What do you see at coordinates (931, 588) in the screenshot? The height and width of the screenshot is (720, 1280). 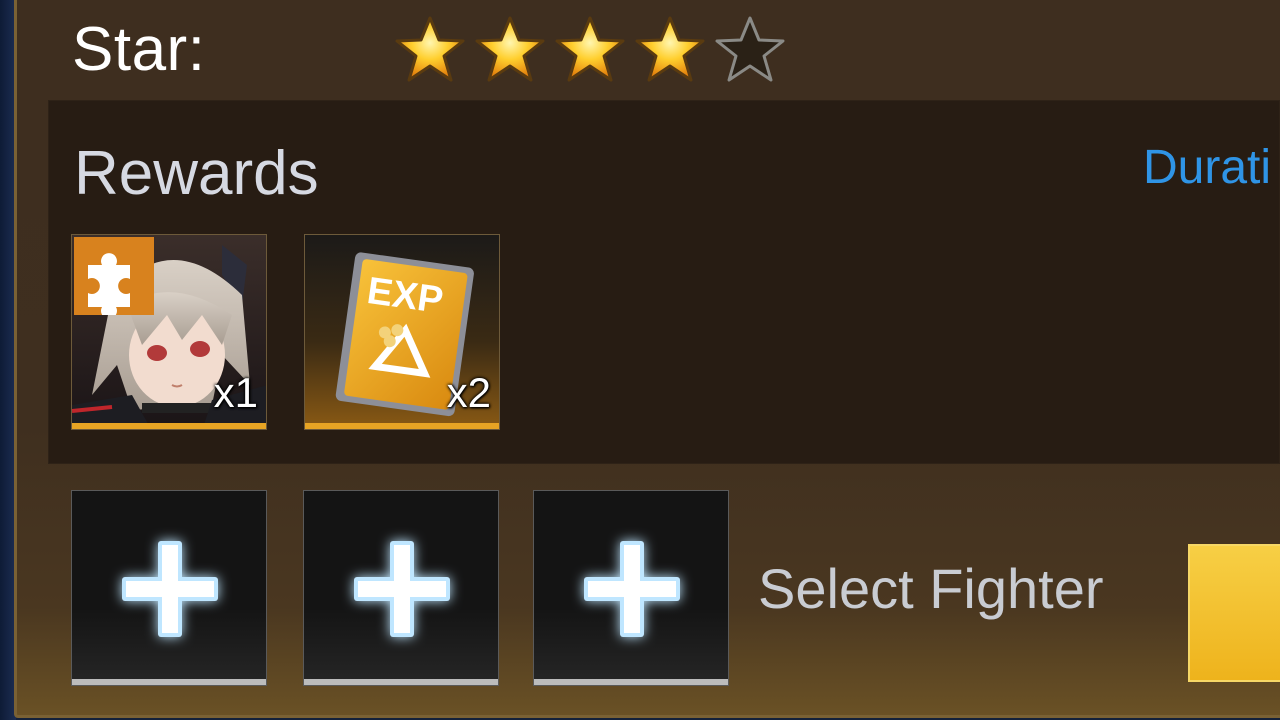 I see `select-fighter-label: Select Fighter` at bounding box center [931, 588].